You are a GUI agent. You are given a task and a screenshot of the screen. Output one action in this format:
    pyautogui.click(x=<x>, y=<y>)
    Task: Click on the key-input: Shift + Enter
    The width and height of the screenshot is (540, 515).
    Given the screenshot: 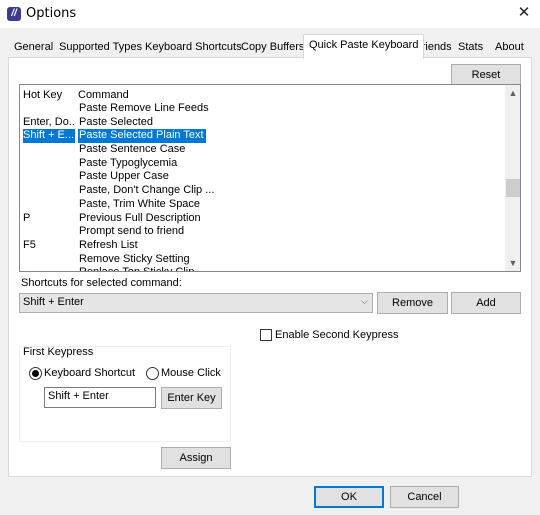 What is the action you would take?
    pyautogui.click(x=100, y=397)
    